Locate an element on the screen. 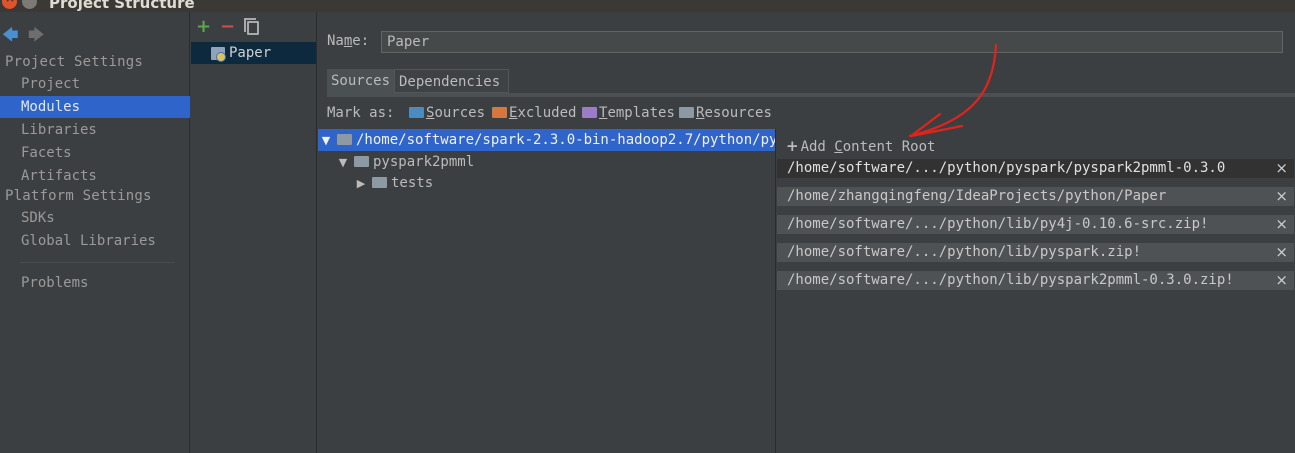 Image resolution: width=1295 pixels, height=453 pixels. sidebar-item-project: Project is located at coordinates (95, 84).